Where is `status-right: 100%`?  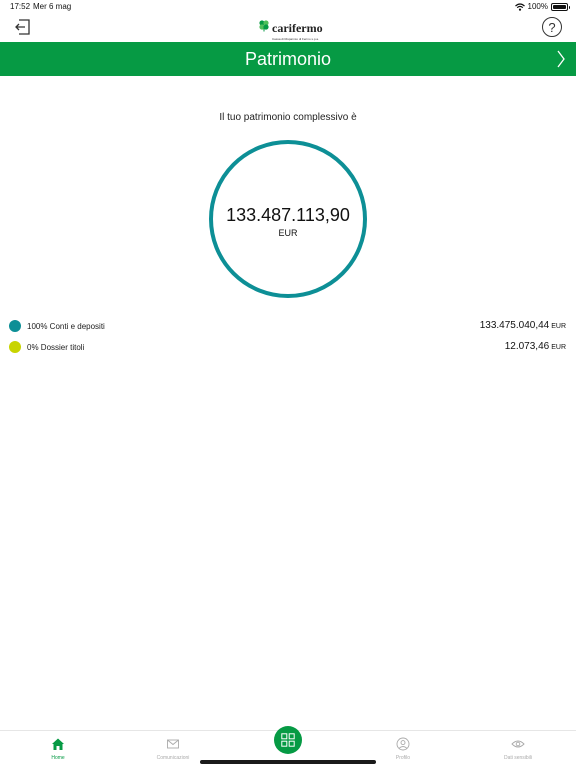 status-right: 100% is located at coordinates (542, 6).